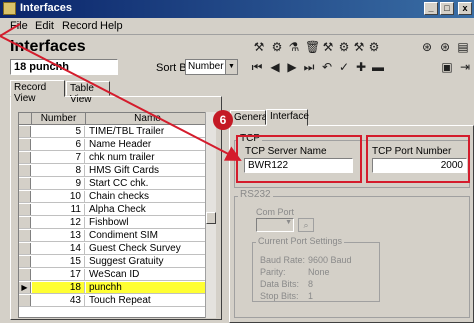 The height and width of the screenshot is (323, 474). What do you see at coordinates (46, 8) in the screenshot?
I see `window-title: Interfaces` at bounding box center [46, 8].